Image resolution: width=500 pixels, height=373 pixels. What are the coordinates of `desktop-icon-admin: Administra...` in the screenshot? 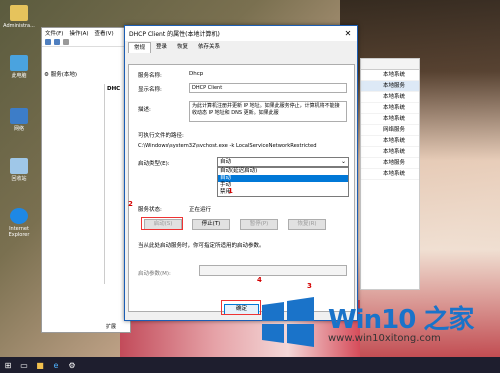 It's located at (19, 17).